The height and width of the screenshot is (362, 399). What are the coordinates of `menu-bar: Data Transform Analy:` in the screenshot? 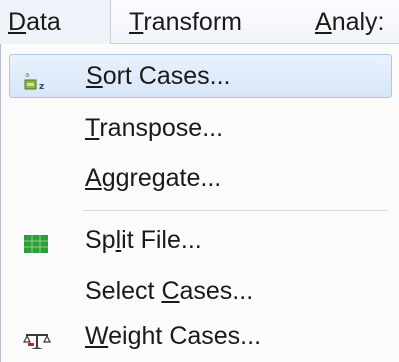 It's located at (199, 22).